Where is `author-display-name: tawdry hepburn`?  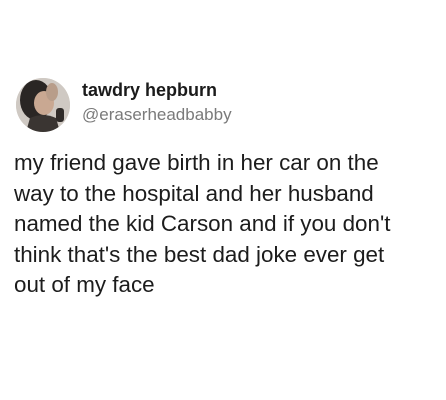 author-display-name: tawdry hepburn is located at coordinates (149, 90).